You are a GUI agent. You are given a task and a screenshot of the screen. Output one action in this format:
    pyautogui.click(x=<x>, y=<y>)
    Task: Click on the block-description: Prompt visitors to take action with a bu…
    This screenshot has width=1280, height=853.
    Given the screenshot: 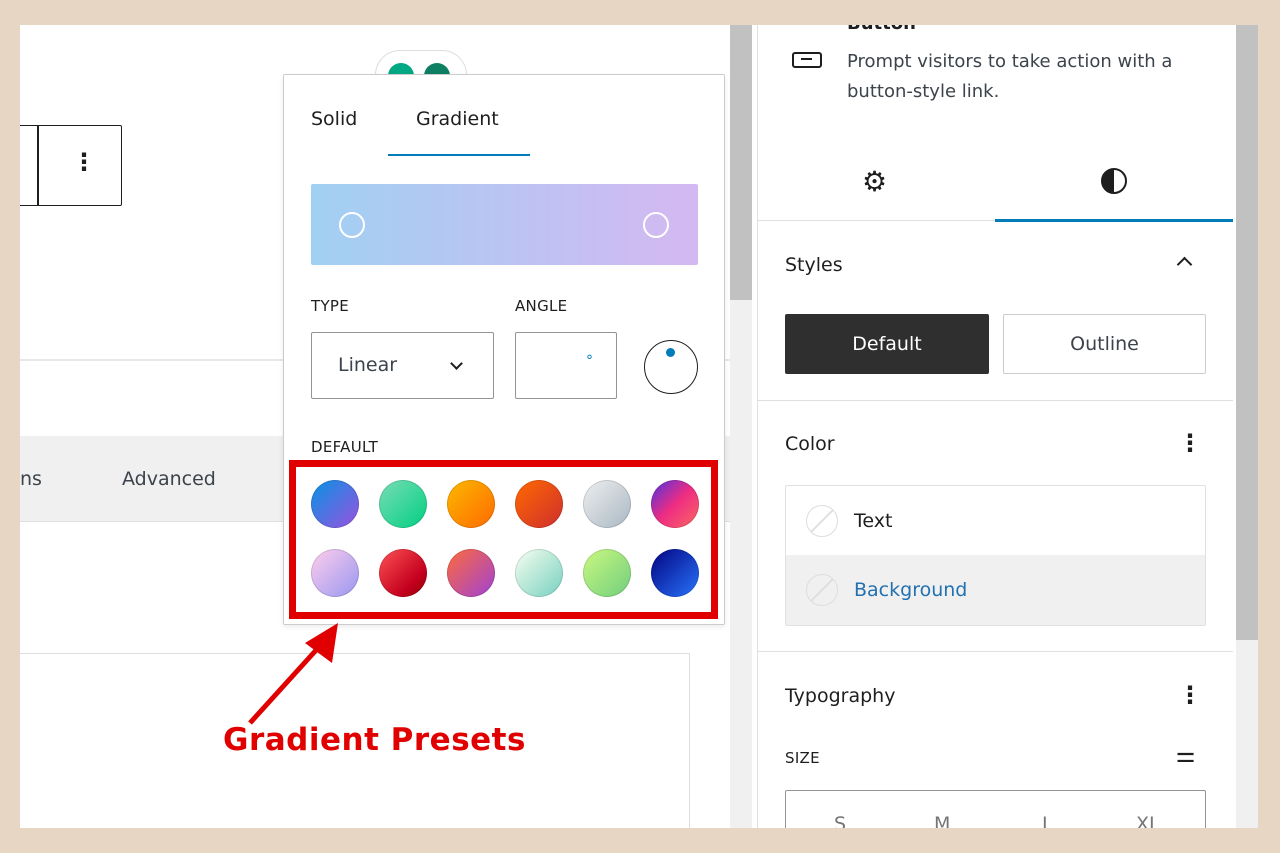 What is the action you would take?
    pyautogui.click(x=1010, y=76)
    